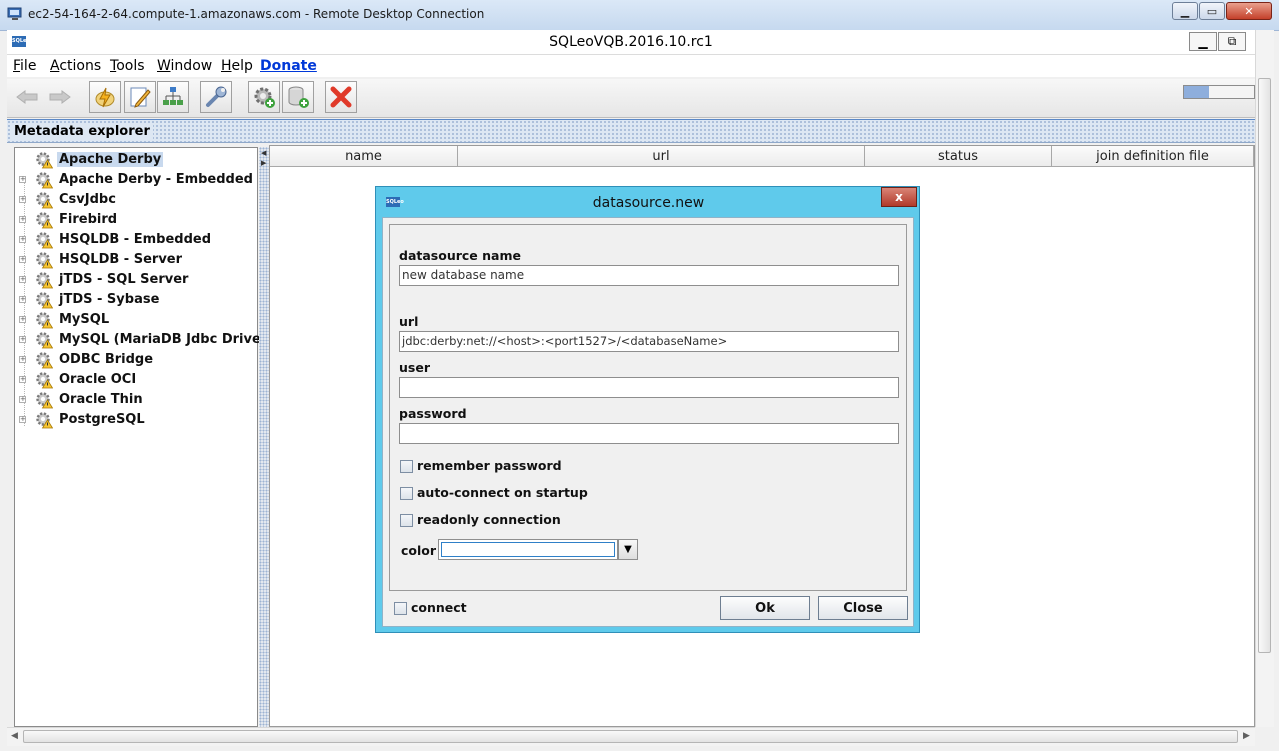  What do you see at coordinates (1212, 11) in the screenshot?
I see `rdp-maximize-button: ▭` at bounding box center [1212, 11].